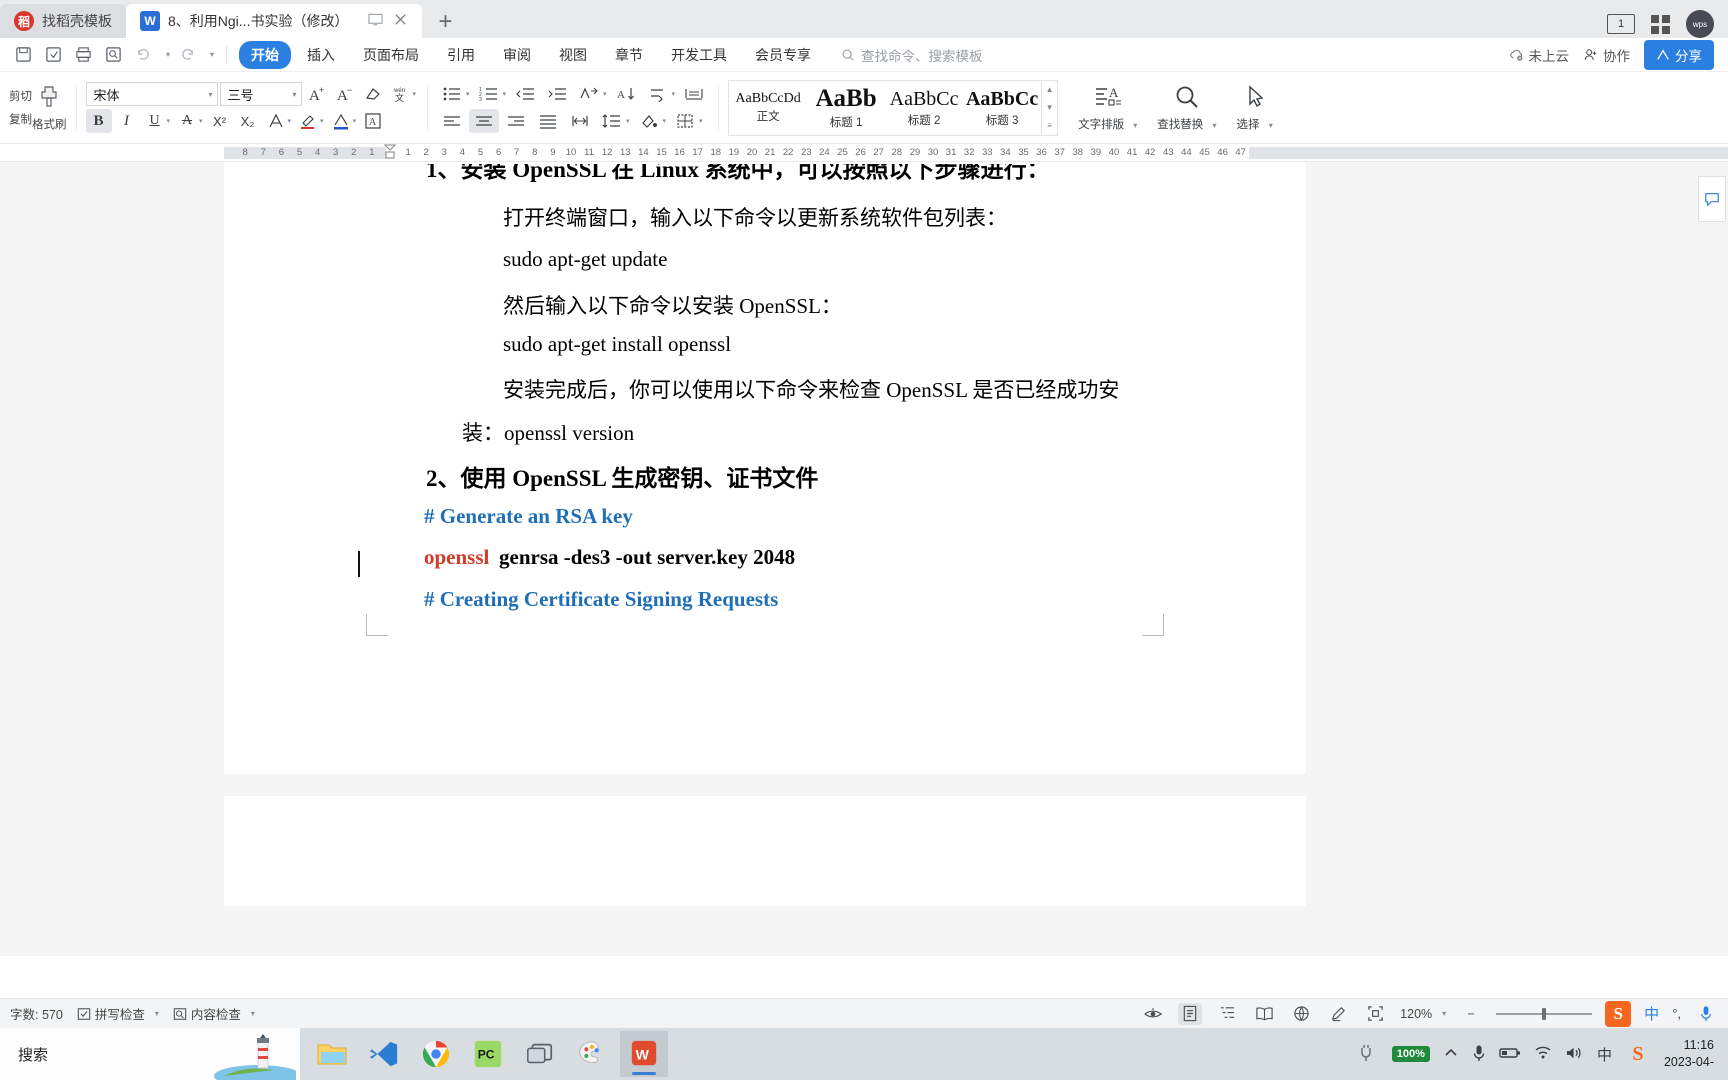  I want to click on comment-rsa-key: # Generate an RSA key, so click(528, 516).